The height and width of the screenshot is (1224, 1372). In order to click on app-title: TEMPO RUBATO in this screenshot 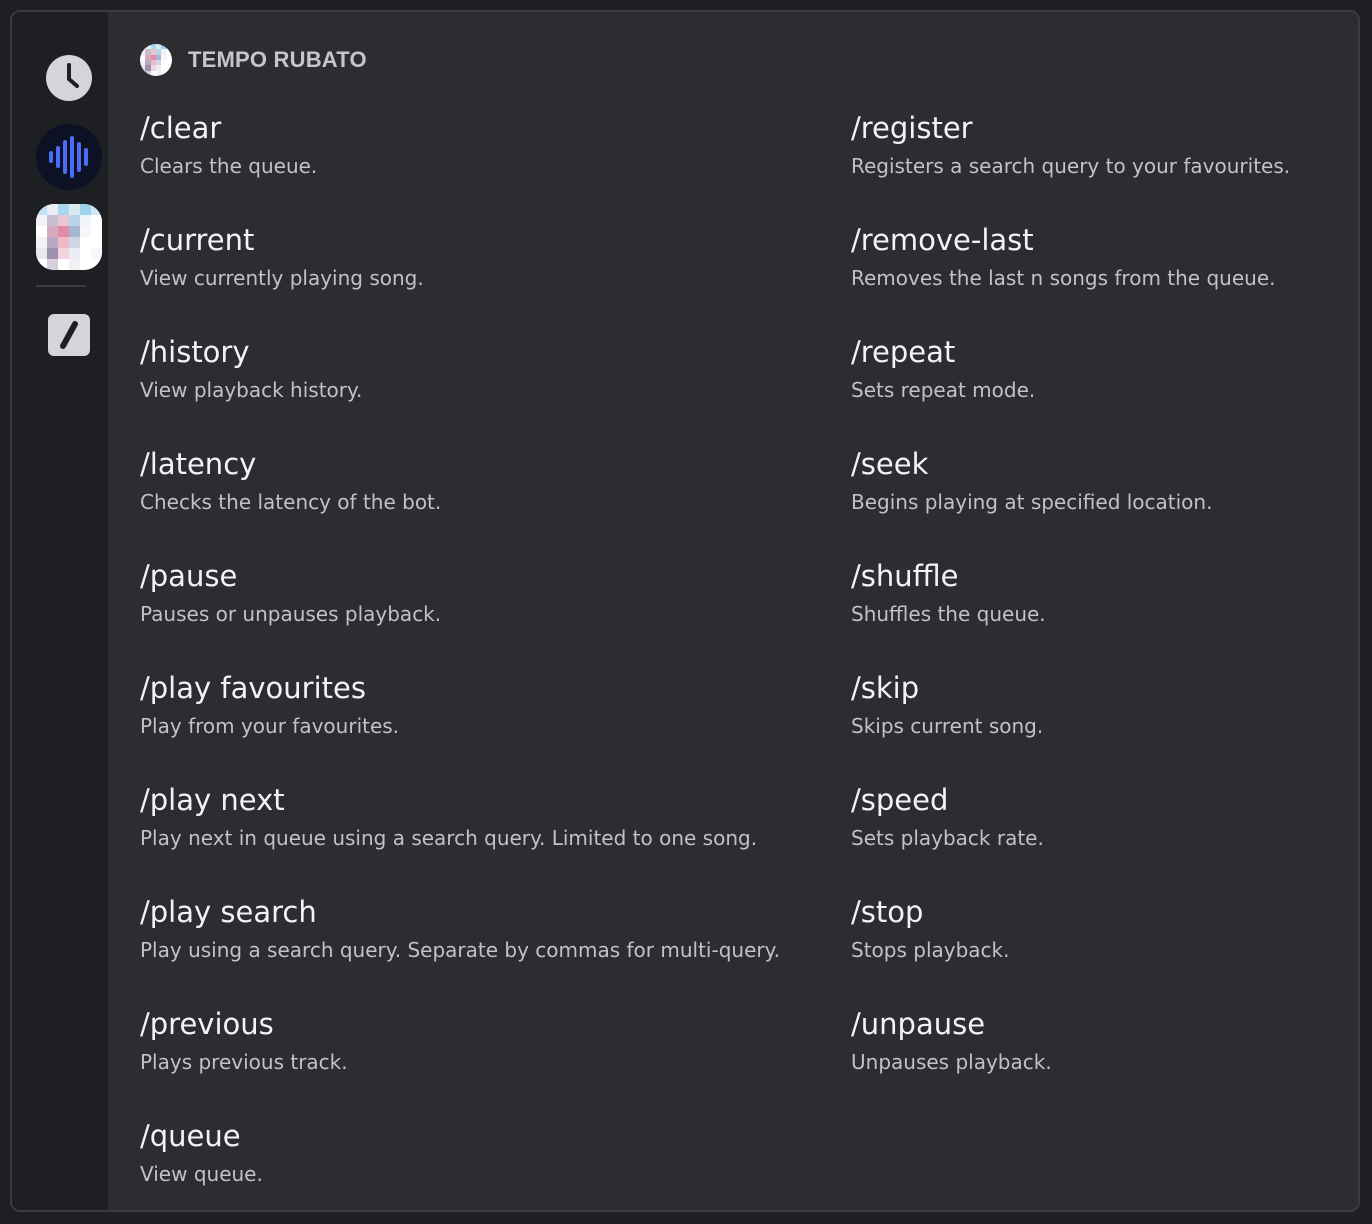, I will do `click(277, 59)`.